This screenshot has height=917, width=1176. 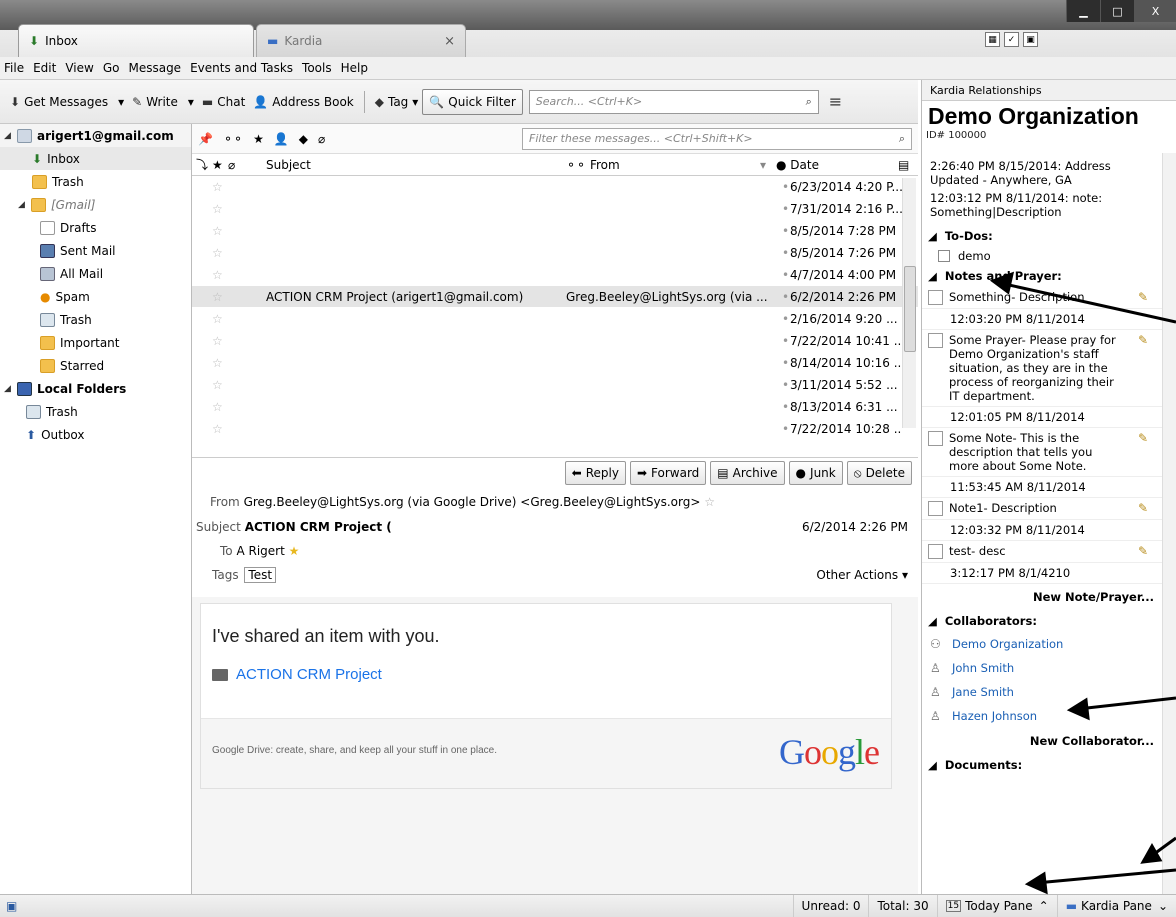 I want to click on scroll-thumb, so click(x=910, y=309).